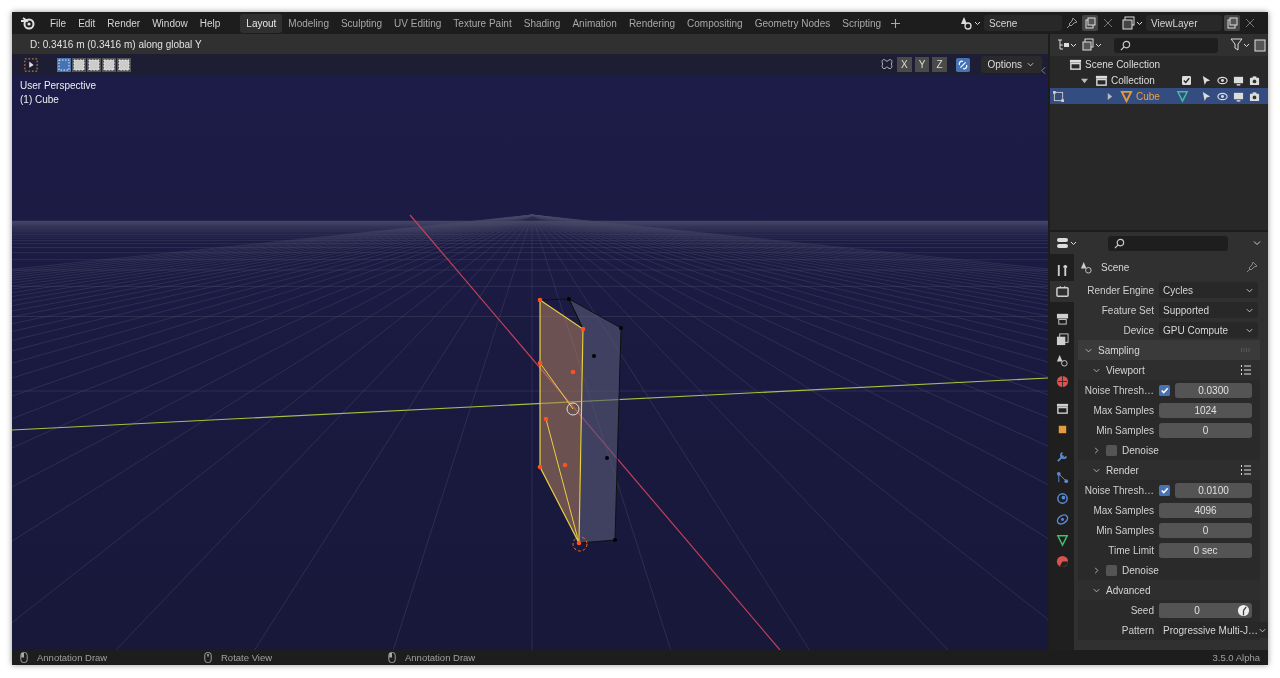  Describe the element at coordinates (361, 23) in the screenshot. I see `workspace-tab: Sculpting` at that location.